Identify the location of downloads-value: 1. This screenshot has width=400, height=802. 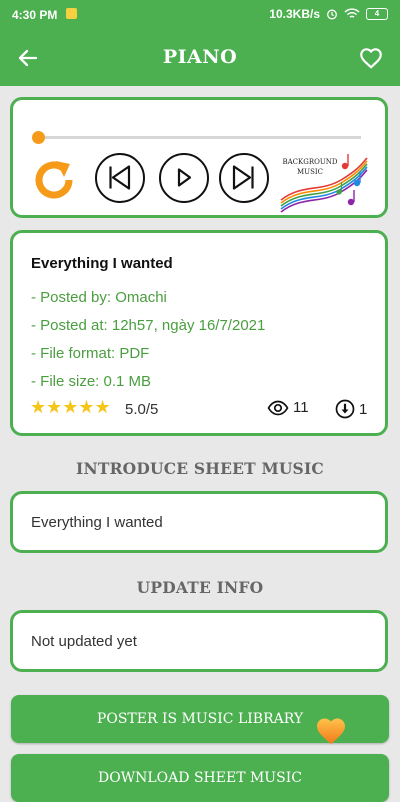
(363, 409).